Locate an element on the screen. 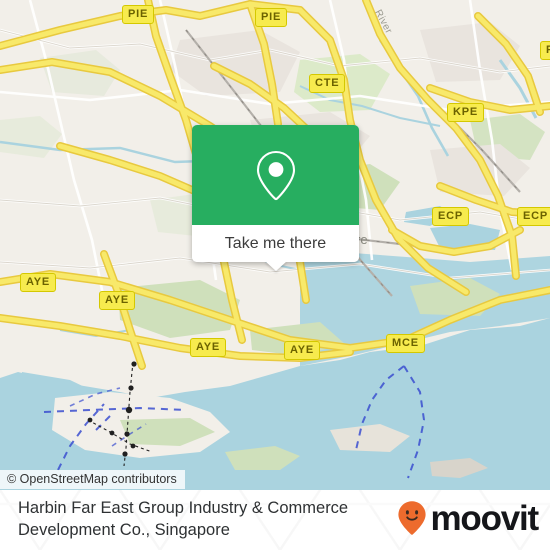  moovit-smiley-pin-icon is located at coordinates (412, 518).